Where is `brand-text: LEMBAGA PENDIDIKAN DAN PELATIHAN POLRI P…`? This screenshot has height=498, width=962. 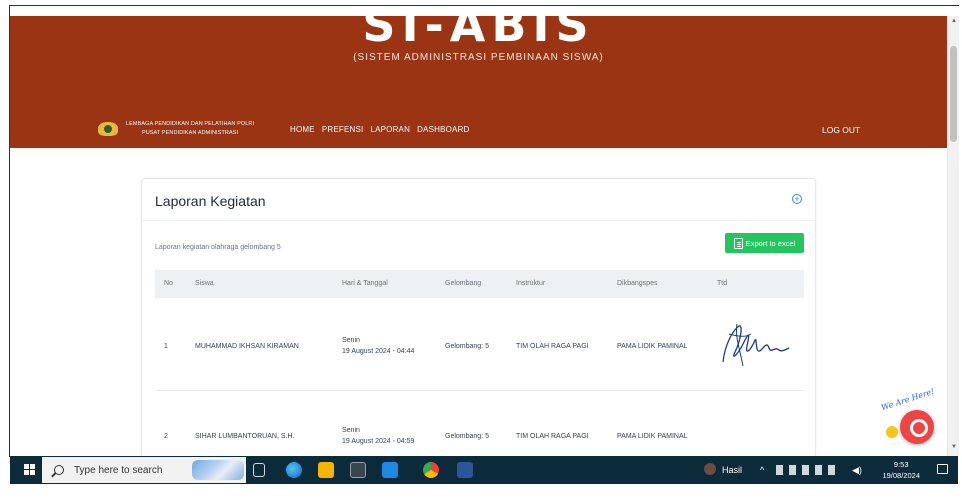
brand-text: LEMBAGA PENDIDIKAN DAN PELATIHAN POLRI P… is located at coordinates (190, 129).